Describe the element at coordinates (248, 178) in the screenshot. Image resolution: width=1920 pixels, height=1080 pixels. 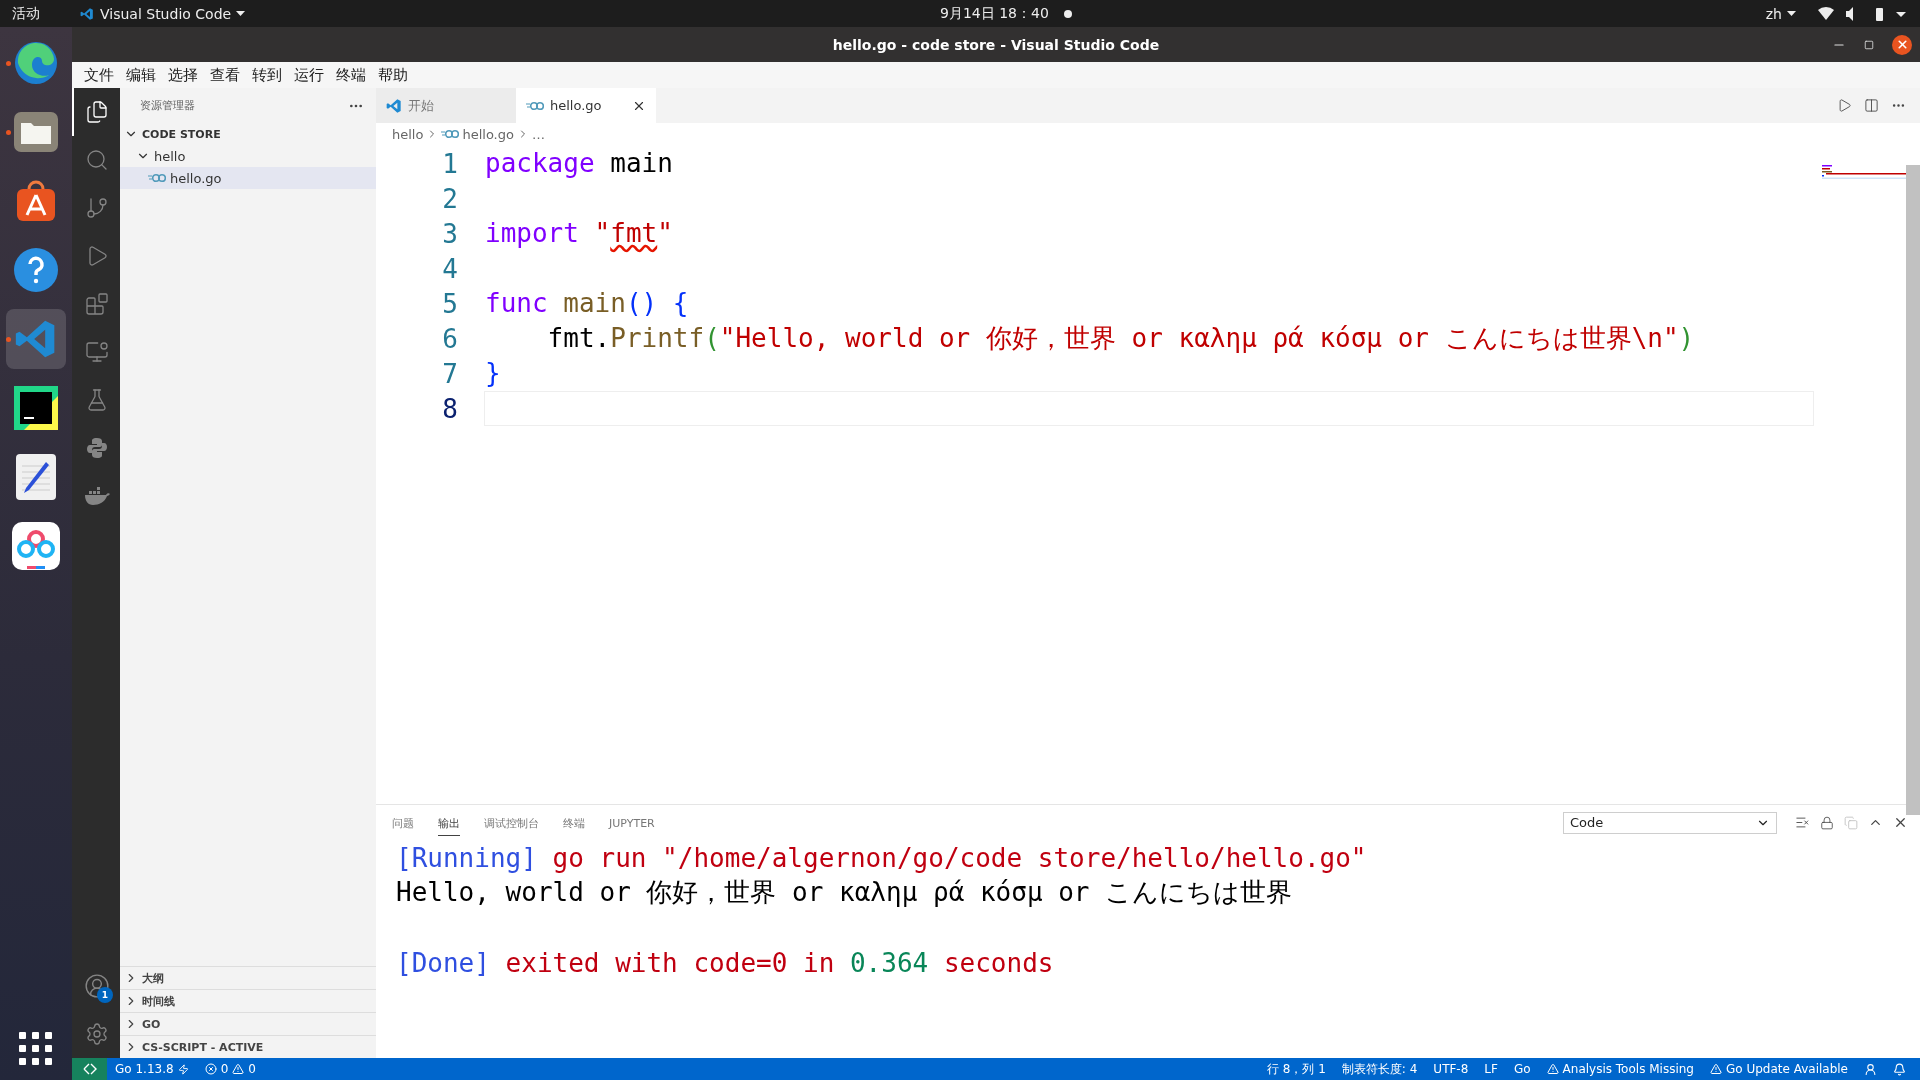
I see `tree-item: hello.go` at that location.